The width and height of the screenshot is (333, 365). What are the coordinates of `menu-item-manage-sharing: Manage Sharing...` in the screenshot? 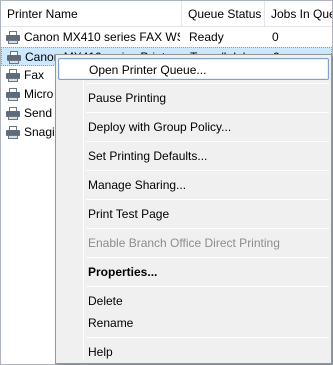 It's located at (193, 185).